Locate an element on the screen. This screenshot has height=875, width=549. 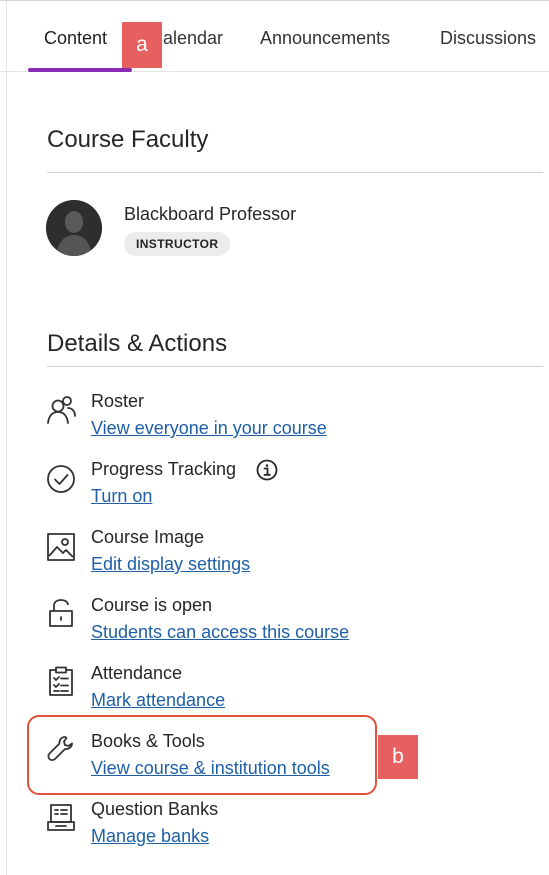
tab-calendar: Calendar is located at coordinates (192, 38).